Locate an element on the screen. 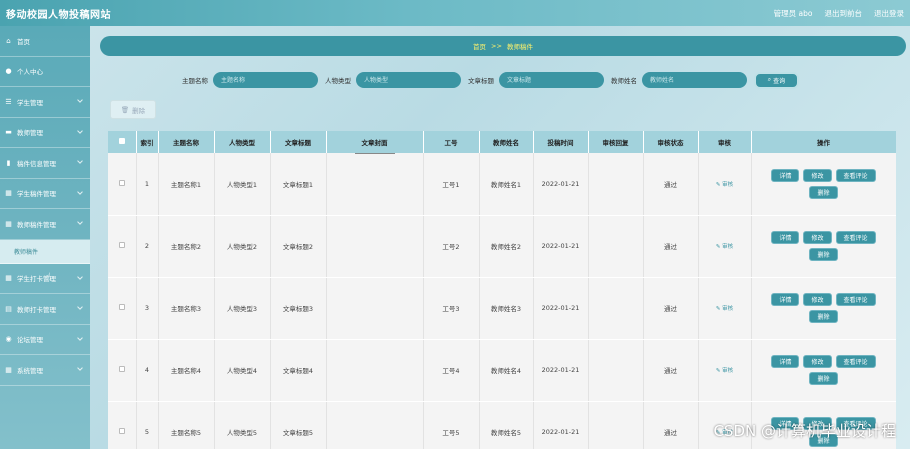 The height and width of the screenshot is (449, 910). sidebar-item-label: 学生管理 is located at coordinates (30, 102).